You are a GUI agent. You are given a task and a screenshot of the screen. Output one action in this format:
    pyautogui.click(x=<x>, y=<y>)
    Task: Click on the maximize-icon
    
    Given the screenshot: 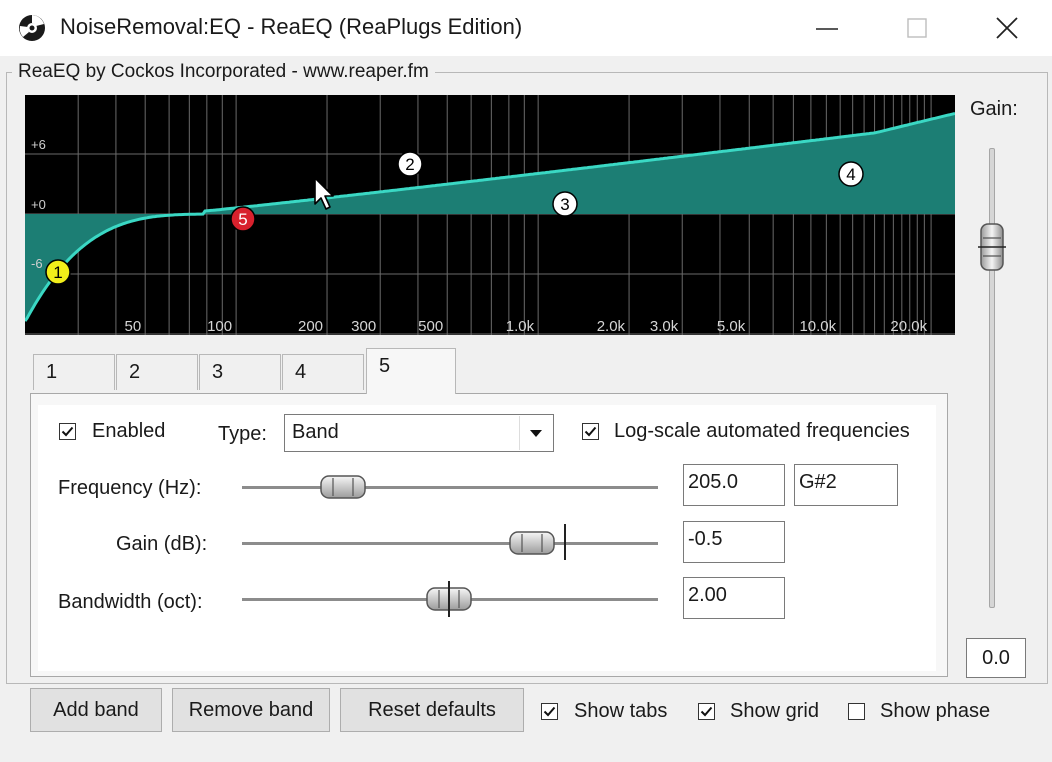 What is the action you would take?
    pyautogui.click(x=917, y=28)
    